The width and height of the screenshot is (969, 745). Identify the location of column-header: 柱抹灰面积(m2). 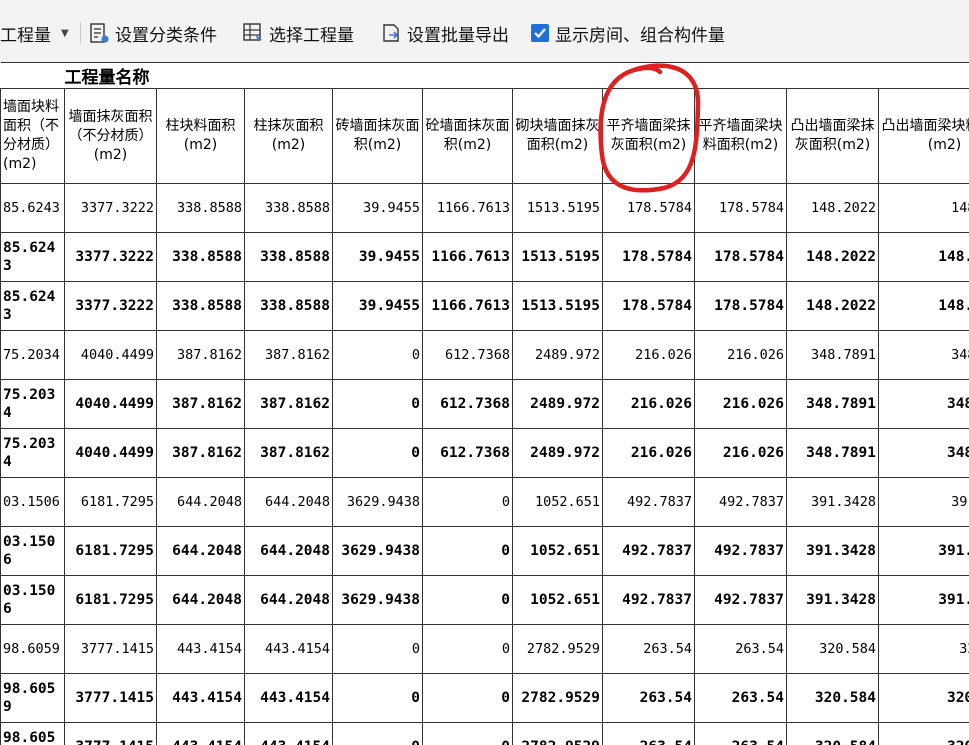
(288, 136).